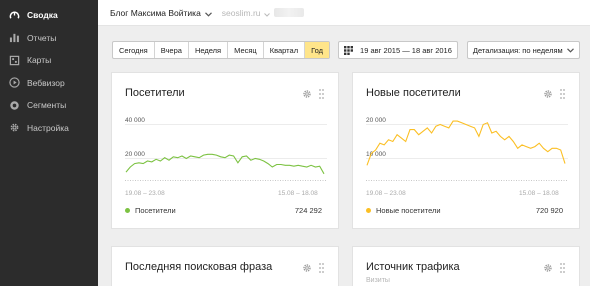 The height and width of the screenshot is (286, 590). I want to click on detail-select: Детализация: по неделям, so click(523, 50).